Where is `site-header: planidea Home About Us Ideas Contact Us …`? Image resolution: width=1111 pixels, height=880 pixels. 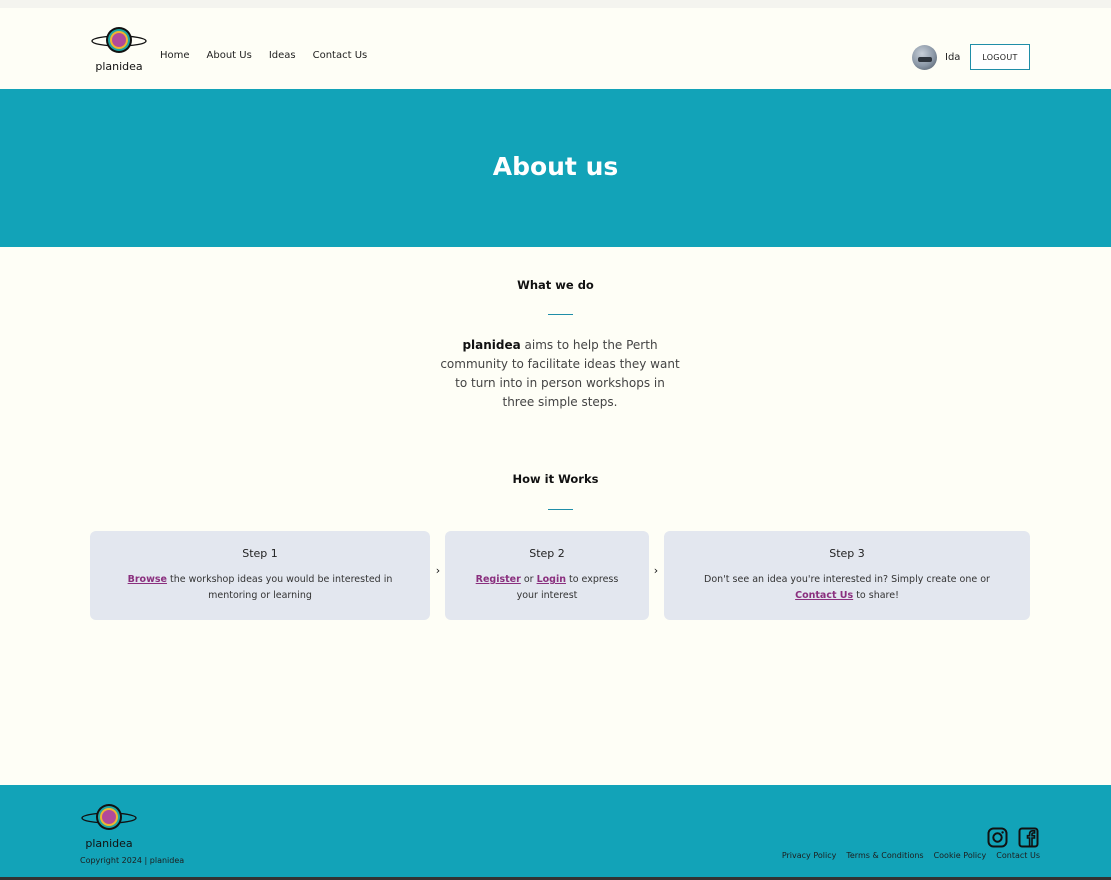
site-header: planidea Home About Us Ideas Contact Us … is located at coordinates (555, 44).